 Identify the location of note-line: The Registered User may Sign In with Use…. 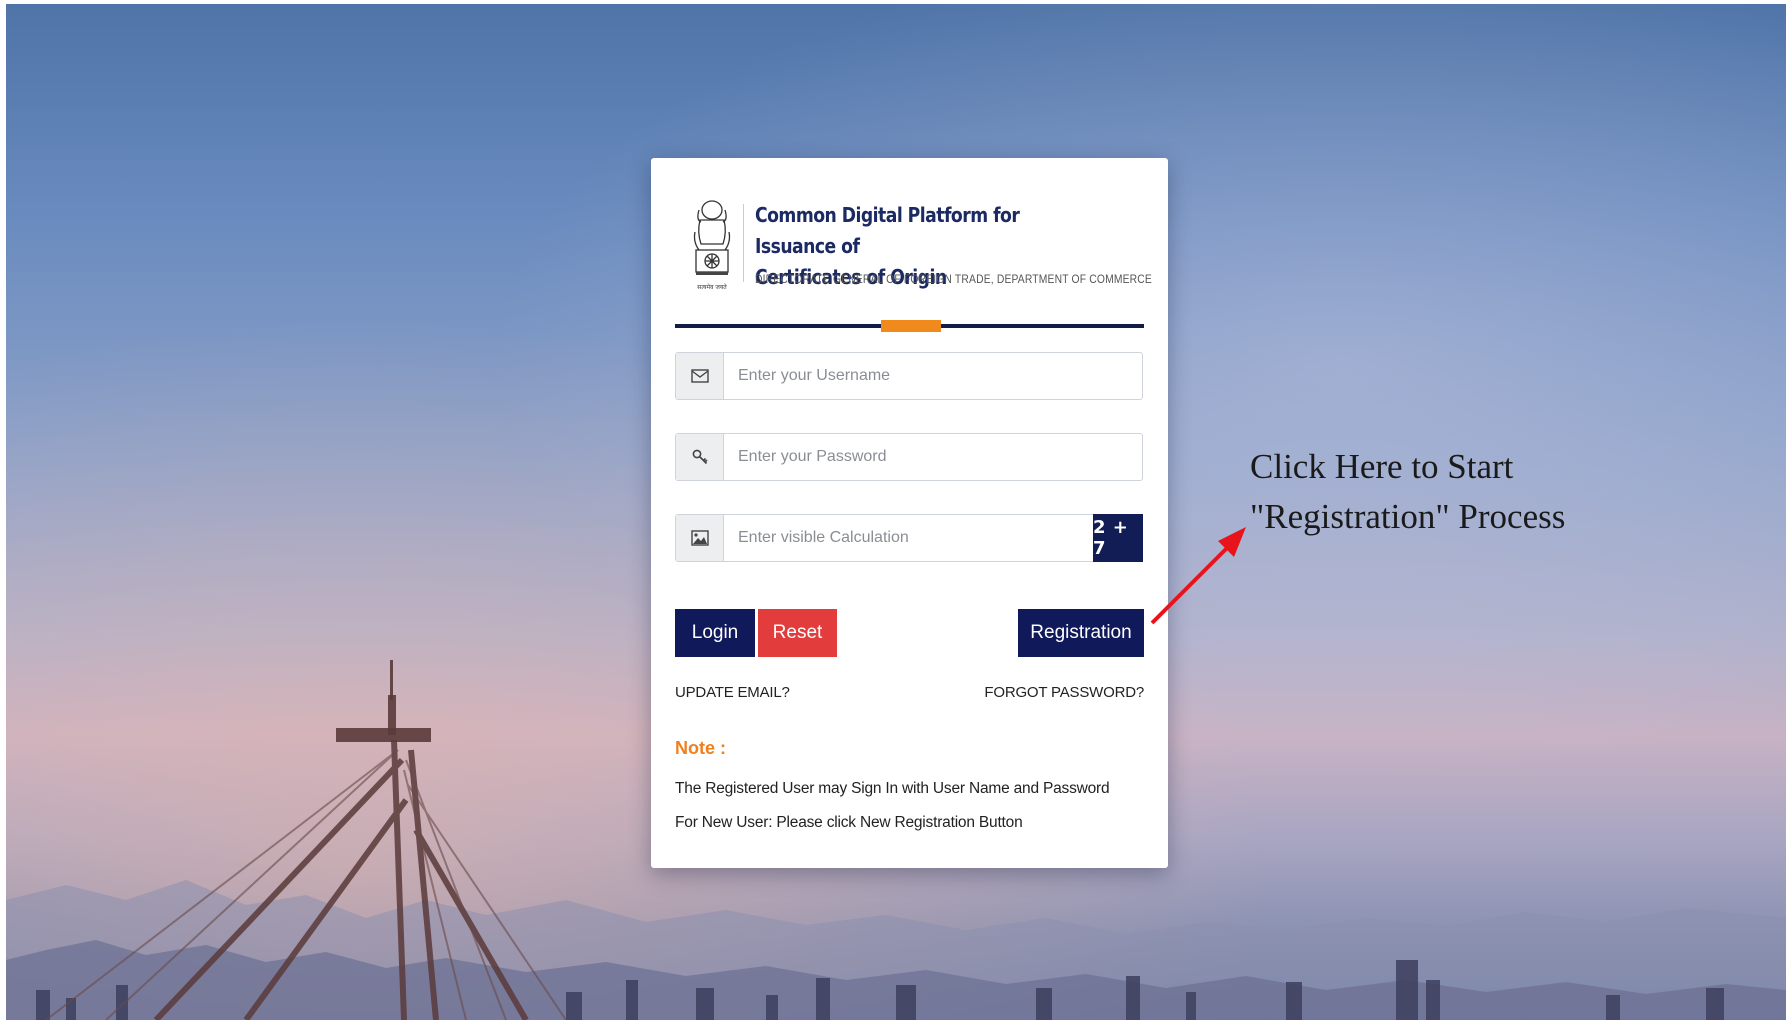
(892, 788).